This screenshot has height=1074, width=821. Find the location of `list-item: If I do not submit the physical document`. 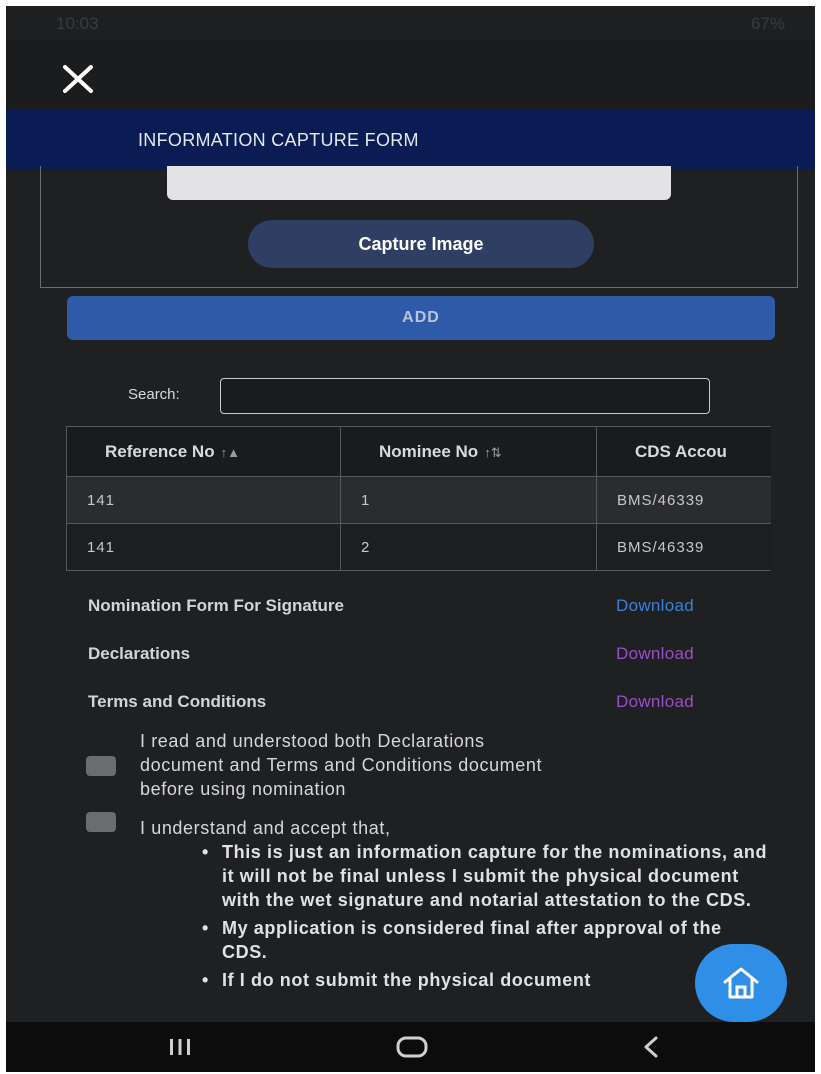

list-item: If I do not submit the physical document is located at coordinates (485, 980).